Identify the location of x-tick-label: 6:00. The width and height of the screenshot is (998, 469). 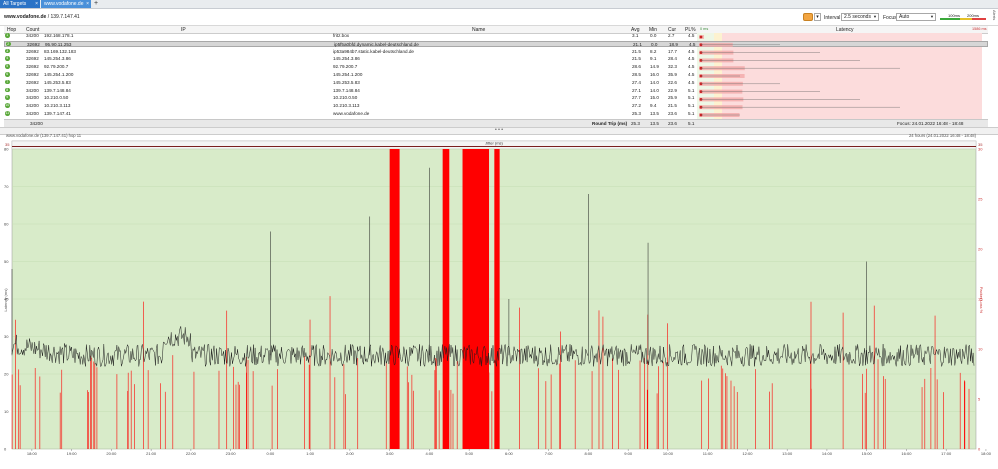
(509, 453).